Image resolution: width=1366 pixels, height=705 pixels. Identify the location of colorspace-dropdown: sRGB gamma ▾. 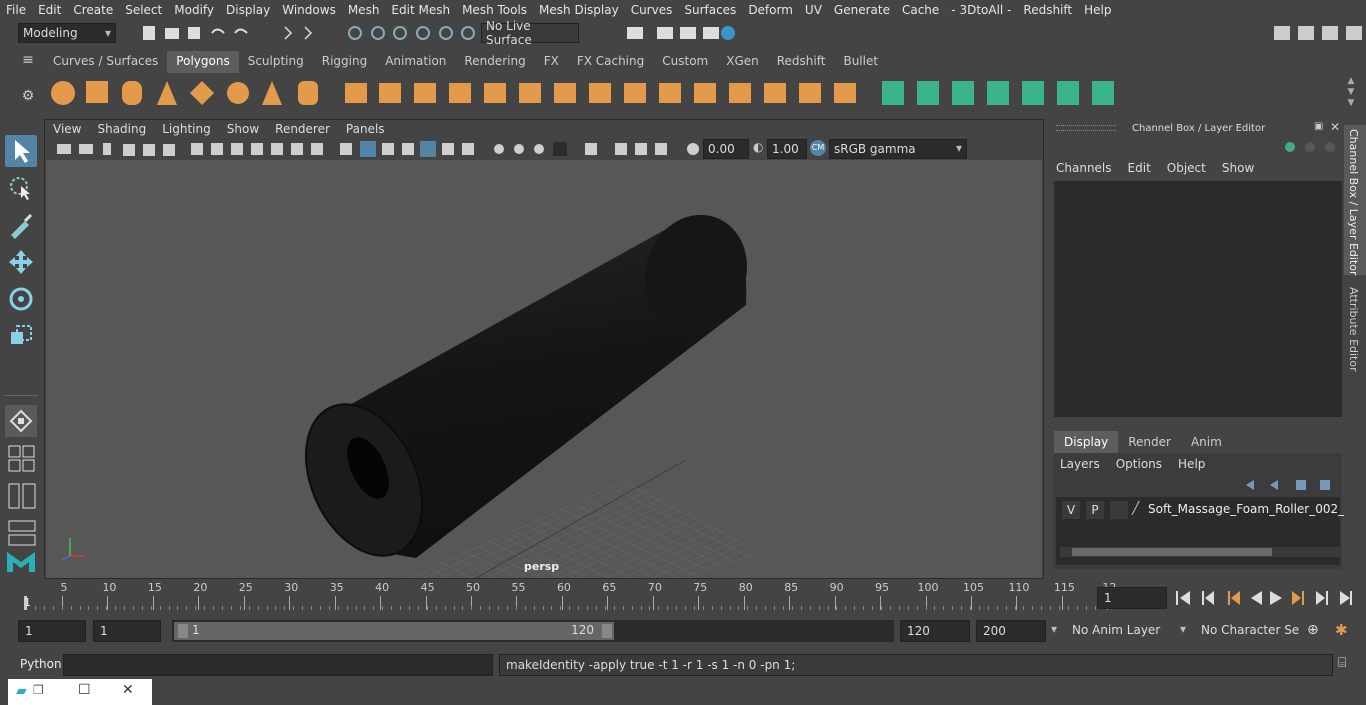
(898, 149).